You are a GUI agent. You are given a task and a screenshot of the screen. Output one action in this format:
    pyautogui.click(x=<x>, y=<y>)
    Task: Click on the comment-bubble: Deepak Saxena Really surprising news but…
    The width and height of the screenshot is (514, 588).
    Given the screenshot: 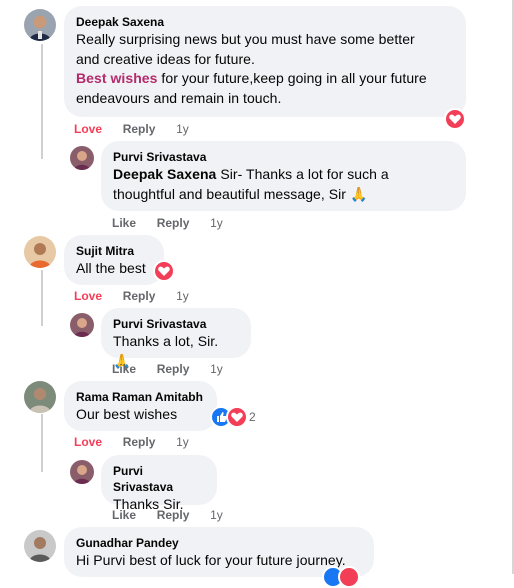 What is the action you would take?
    pyautogui.click(x=265, y=61)
    